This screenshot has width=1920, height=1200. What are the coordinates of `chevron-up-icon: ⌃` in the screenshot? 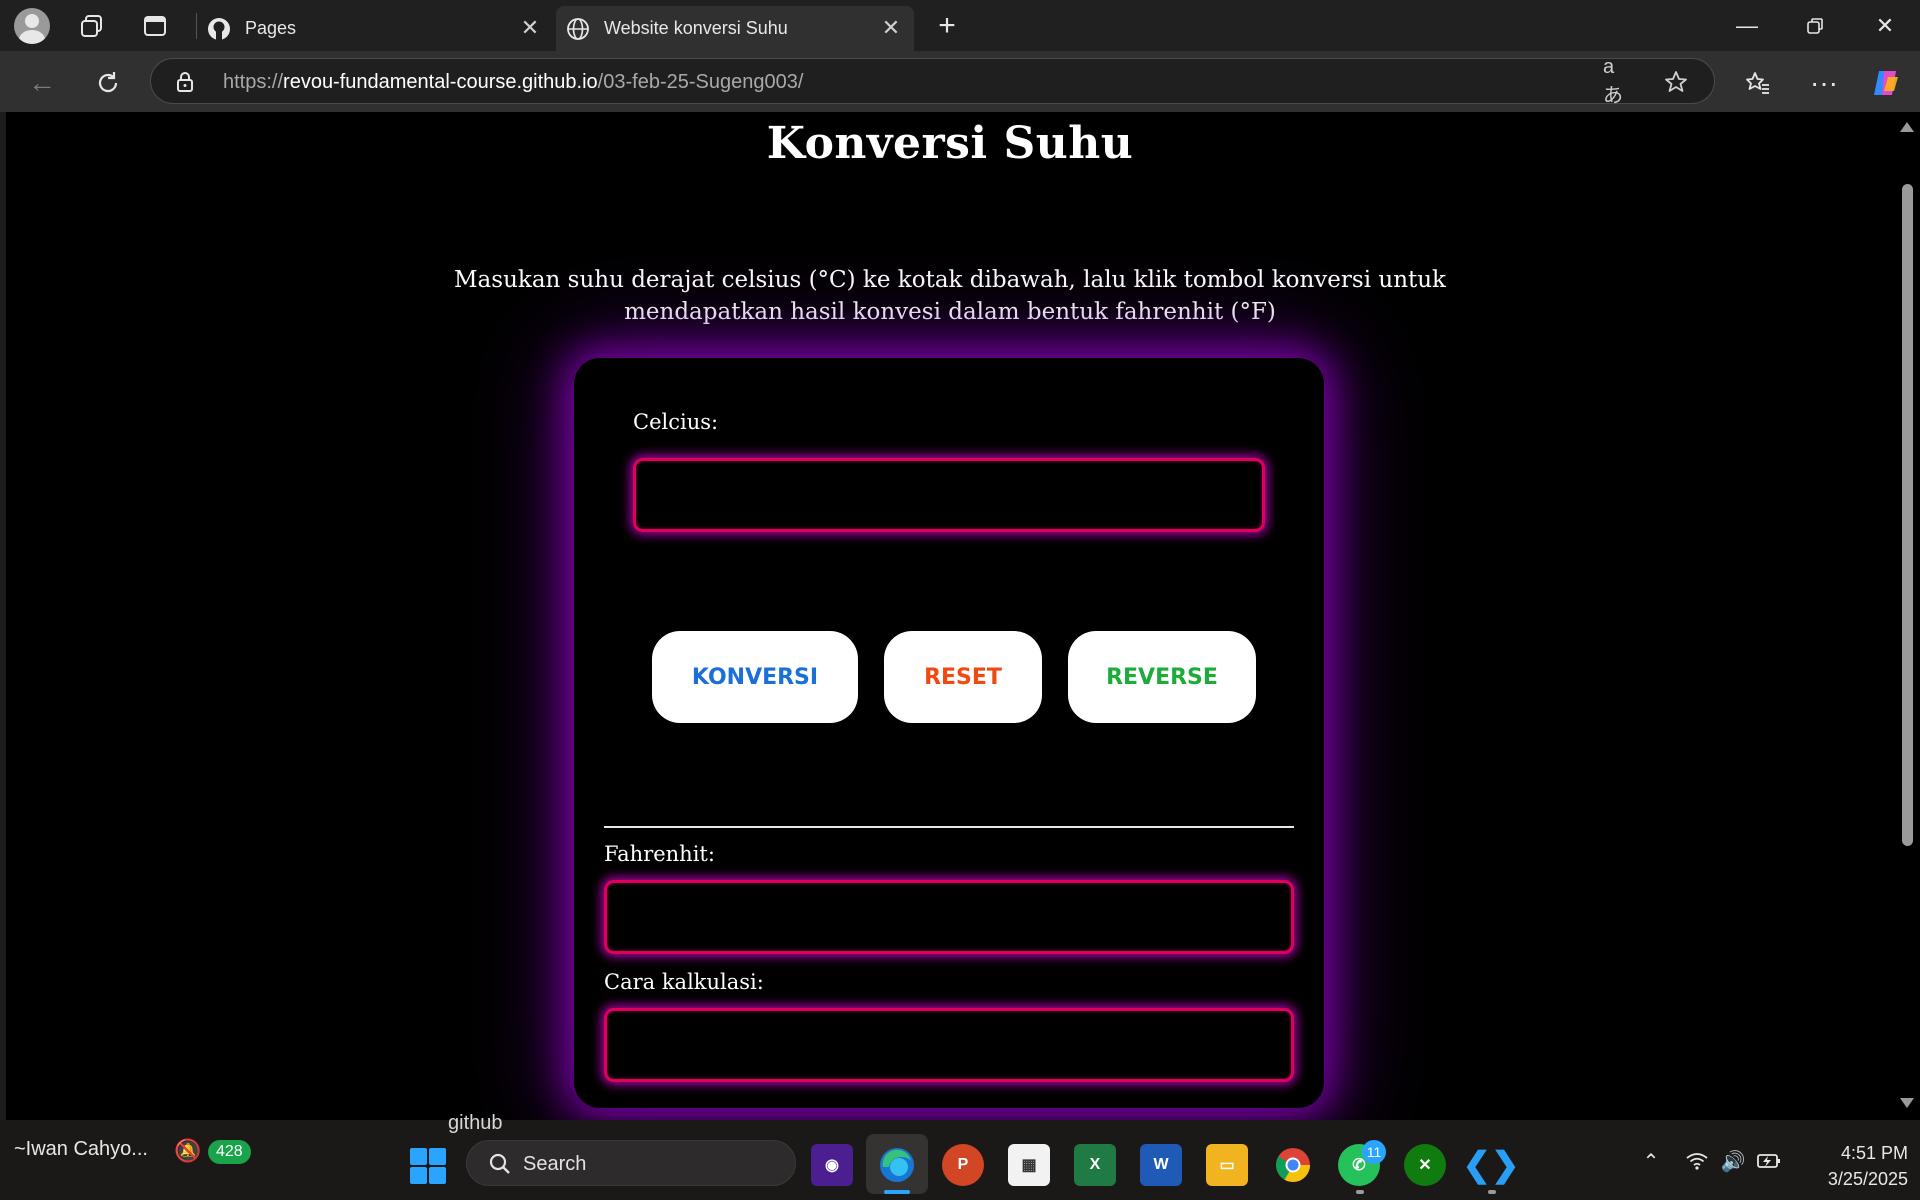 It's located at (1651, 1161).